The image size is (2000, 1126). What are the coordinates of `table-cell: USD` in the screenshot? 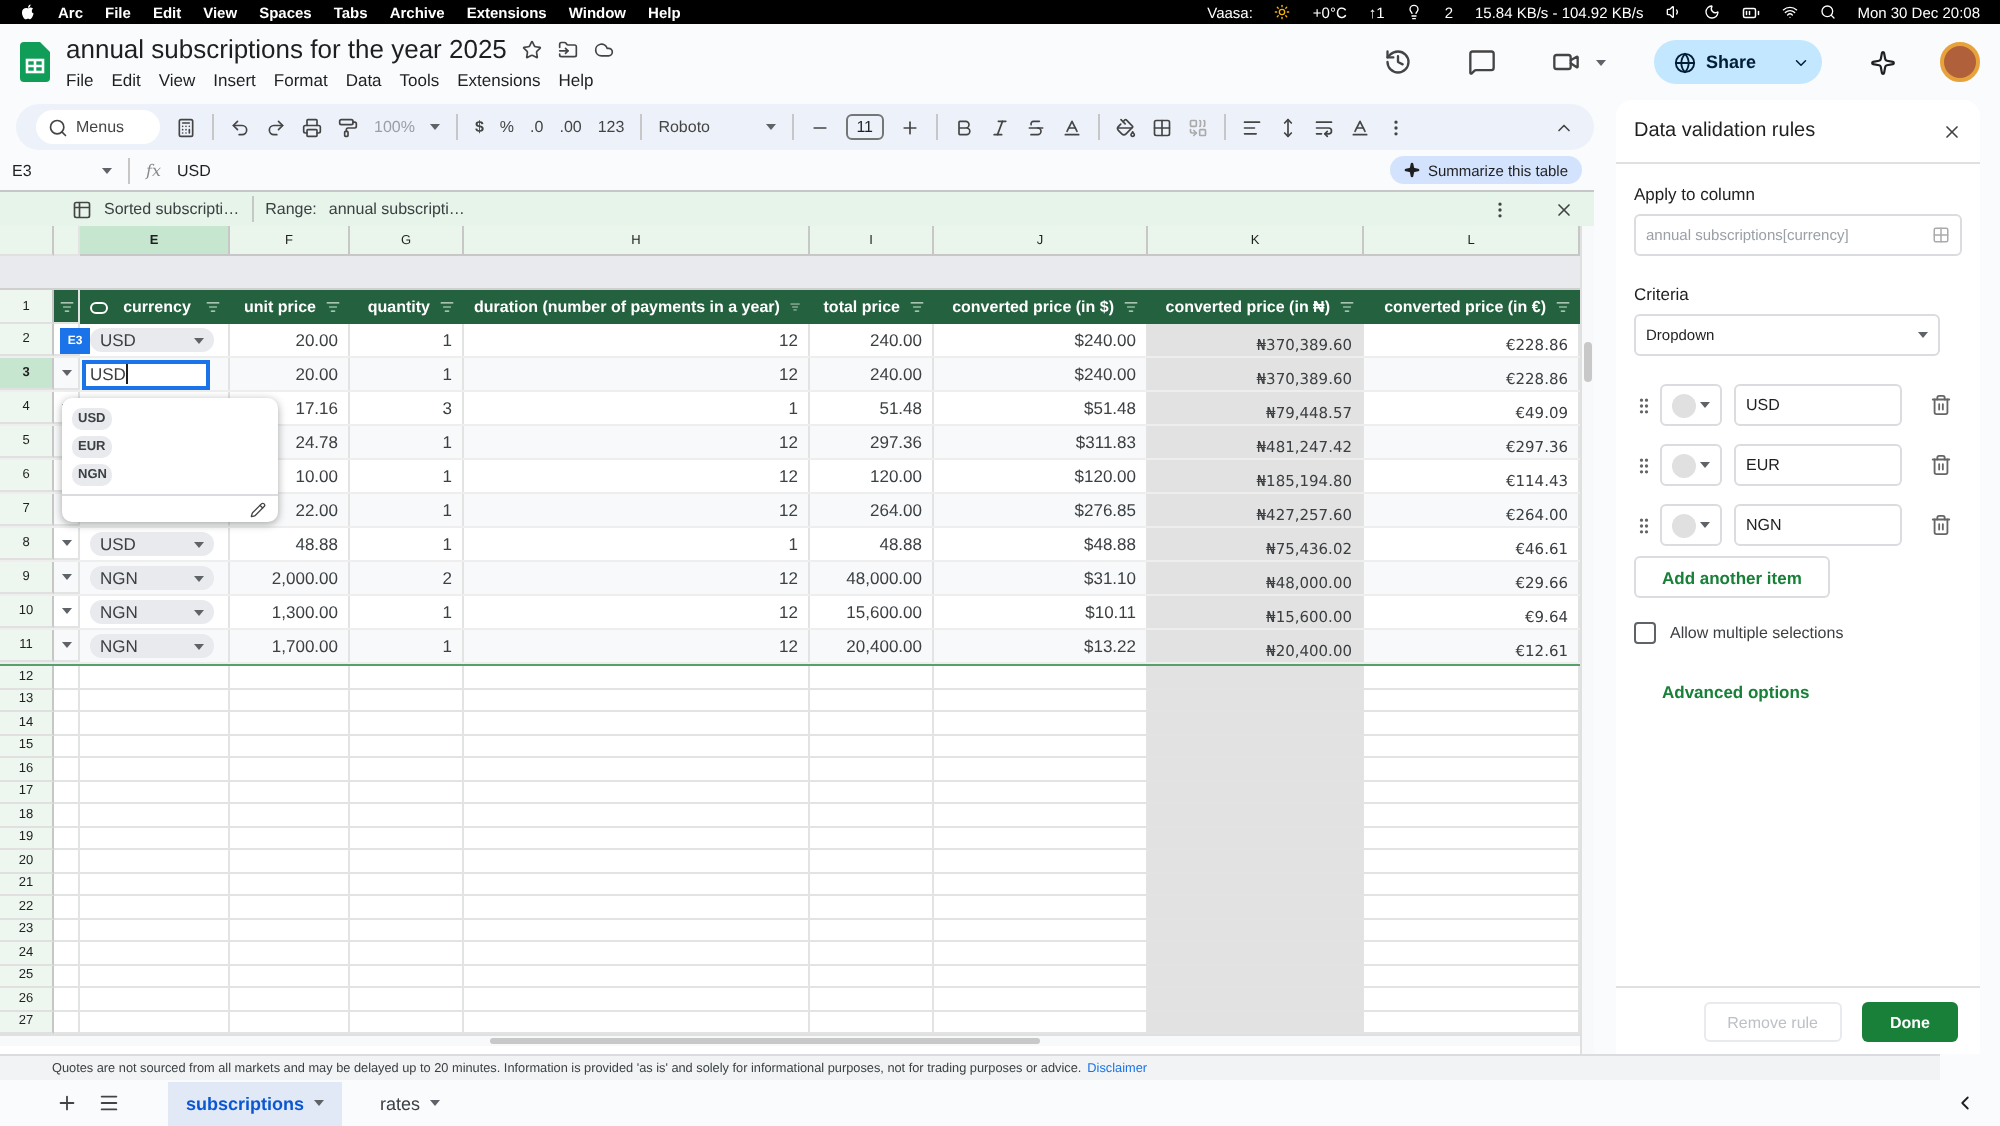 It's located at (155, 374).